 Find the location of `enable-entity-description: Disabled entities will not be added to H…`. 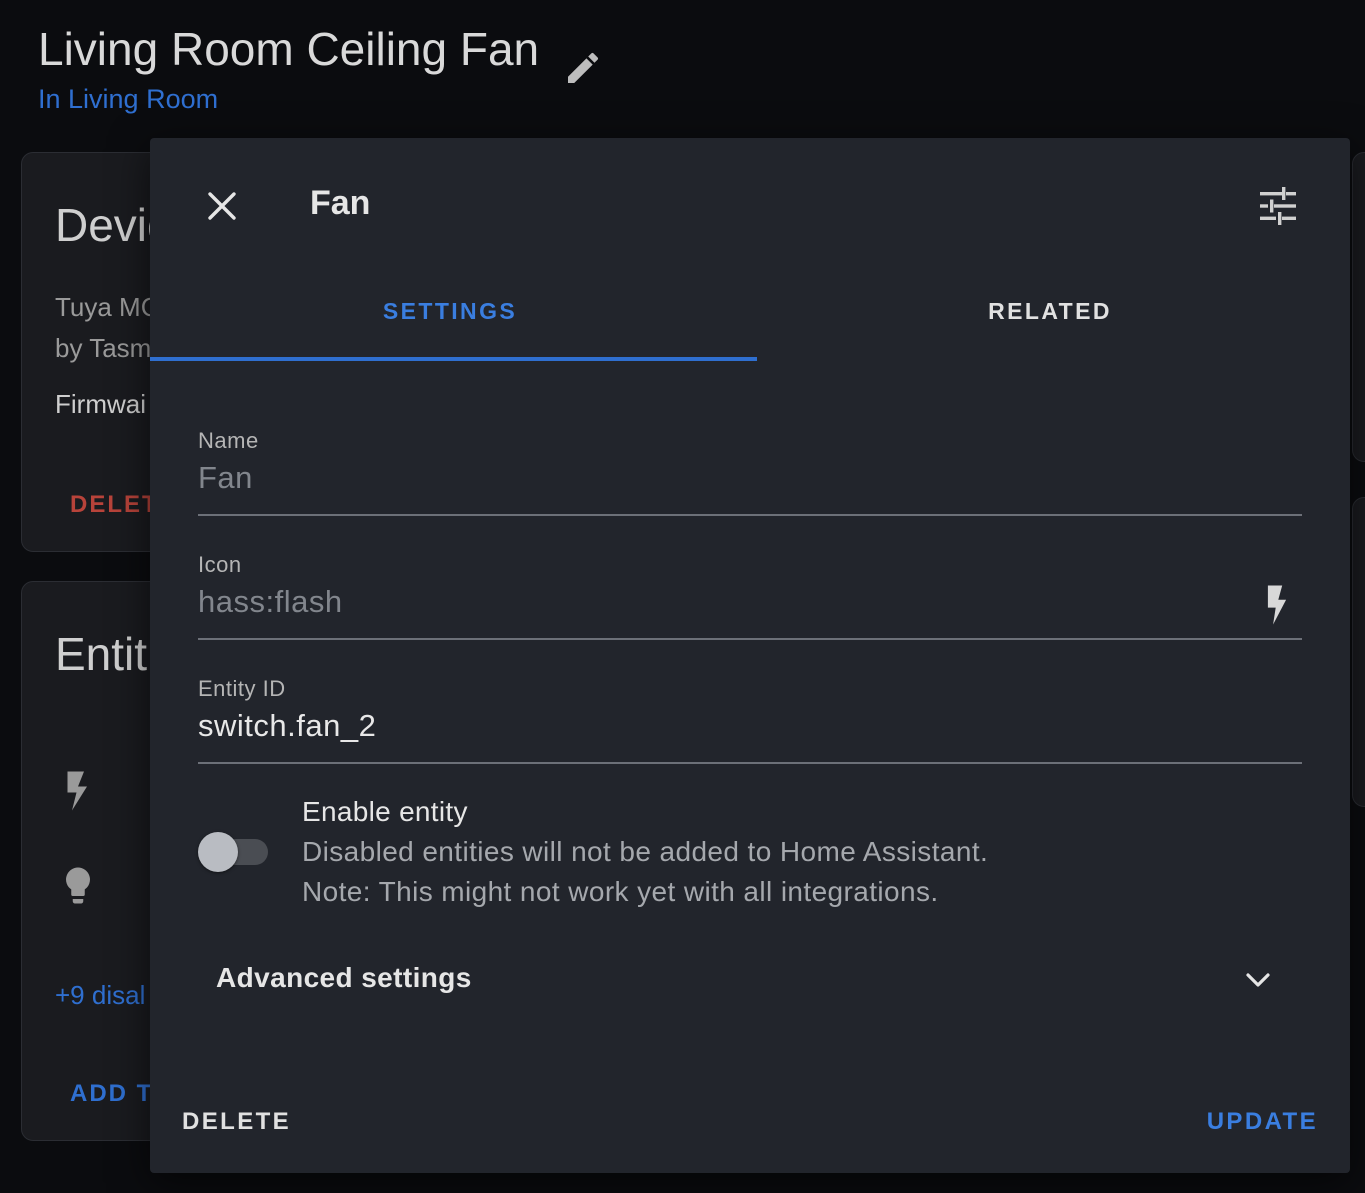

enable-entity-description: Disabled entities will not be added to H… is located at coordinates (645, 851).